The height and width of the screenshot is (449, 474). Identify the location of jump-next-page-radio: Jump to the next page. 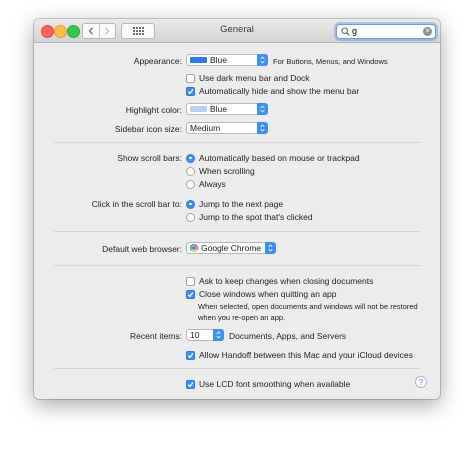
(234, 204).